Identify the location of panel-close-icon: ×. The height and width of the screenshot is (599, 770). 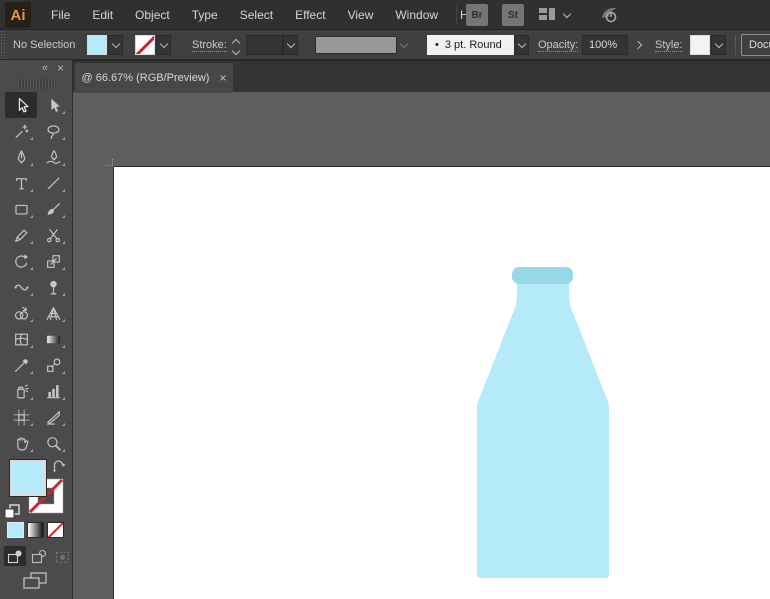
(60, 68).